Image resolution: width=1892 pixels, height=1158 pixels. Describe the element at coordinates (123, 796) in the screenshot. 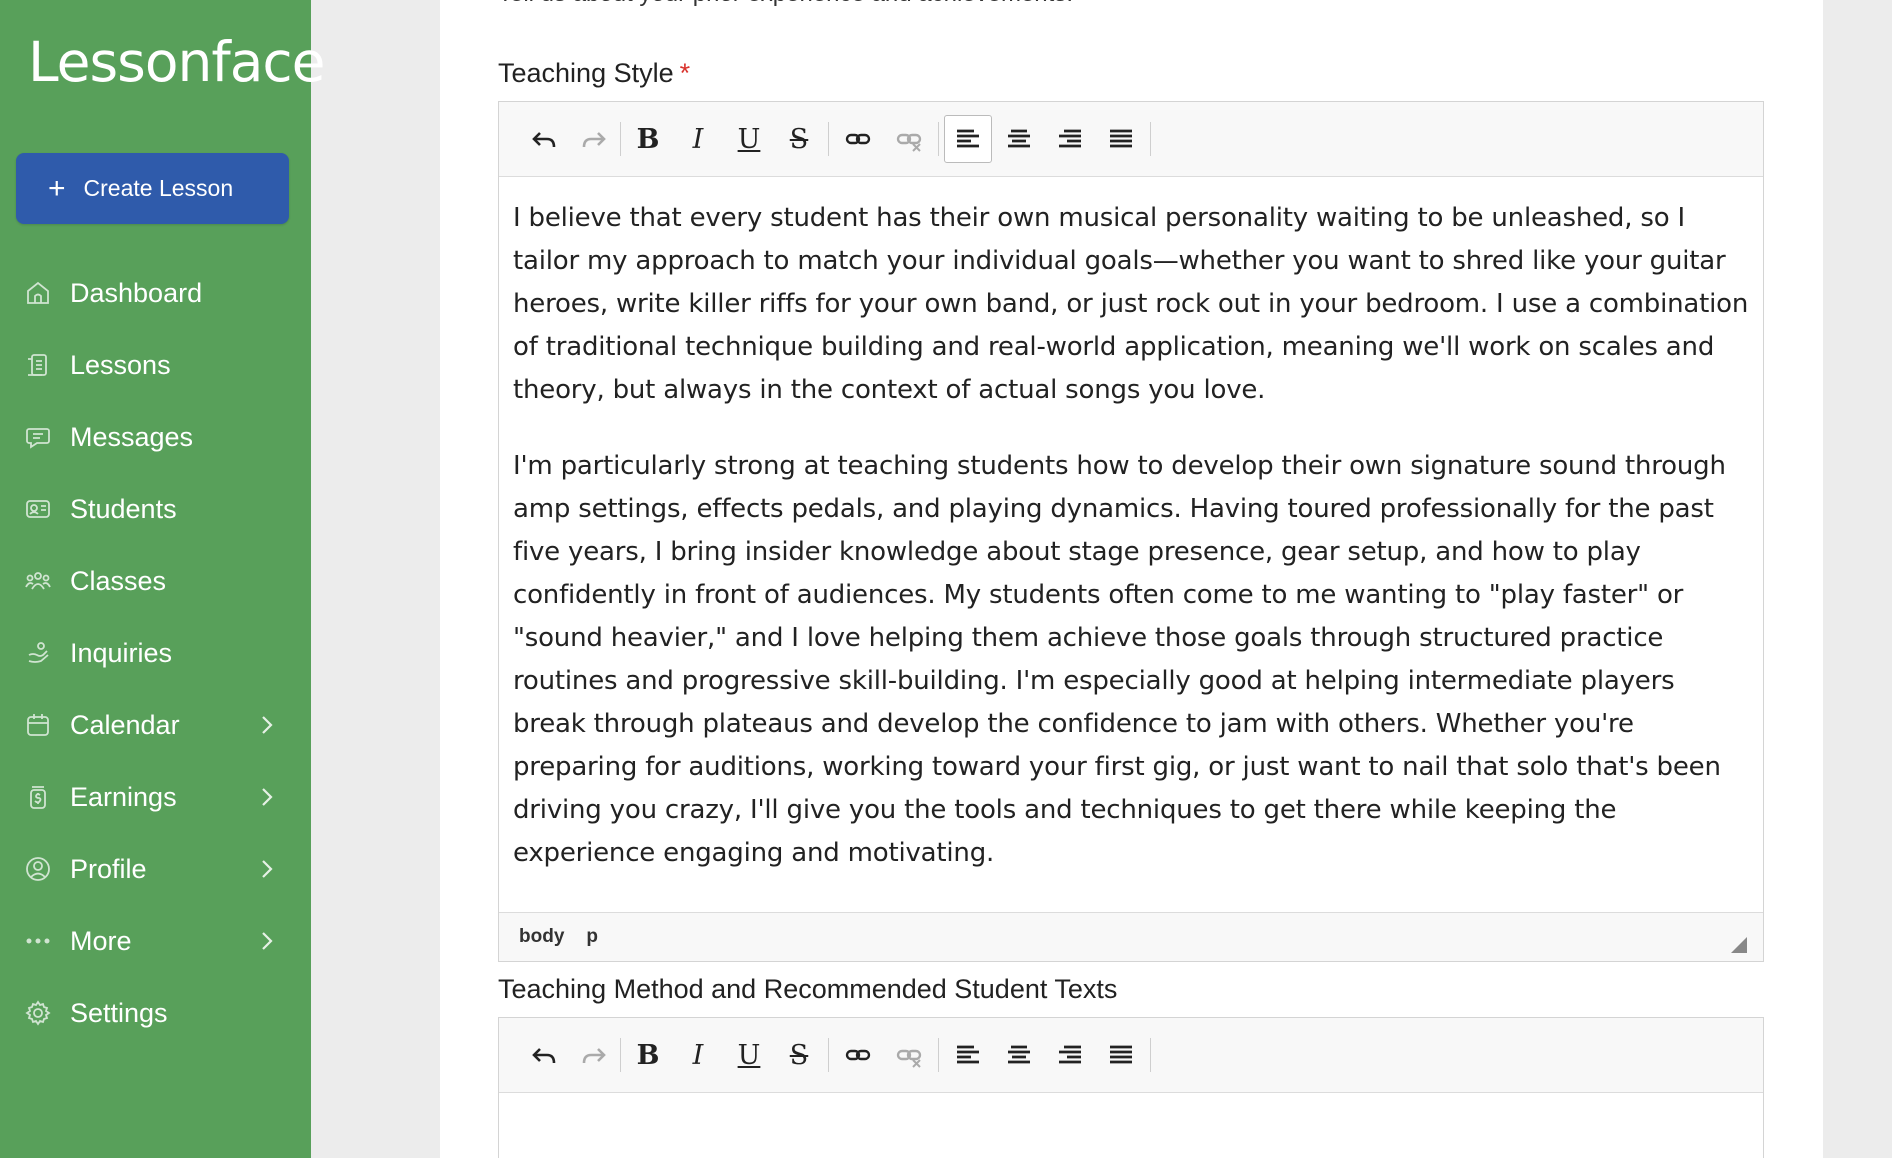

I see `sidebar-item-label: Earnings` at that location.